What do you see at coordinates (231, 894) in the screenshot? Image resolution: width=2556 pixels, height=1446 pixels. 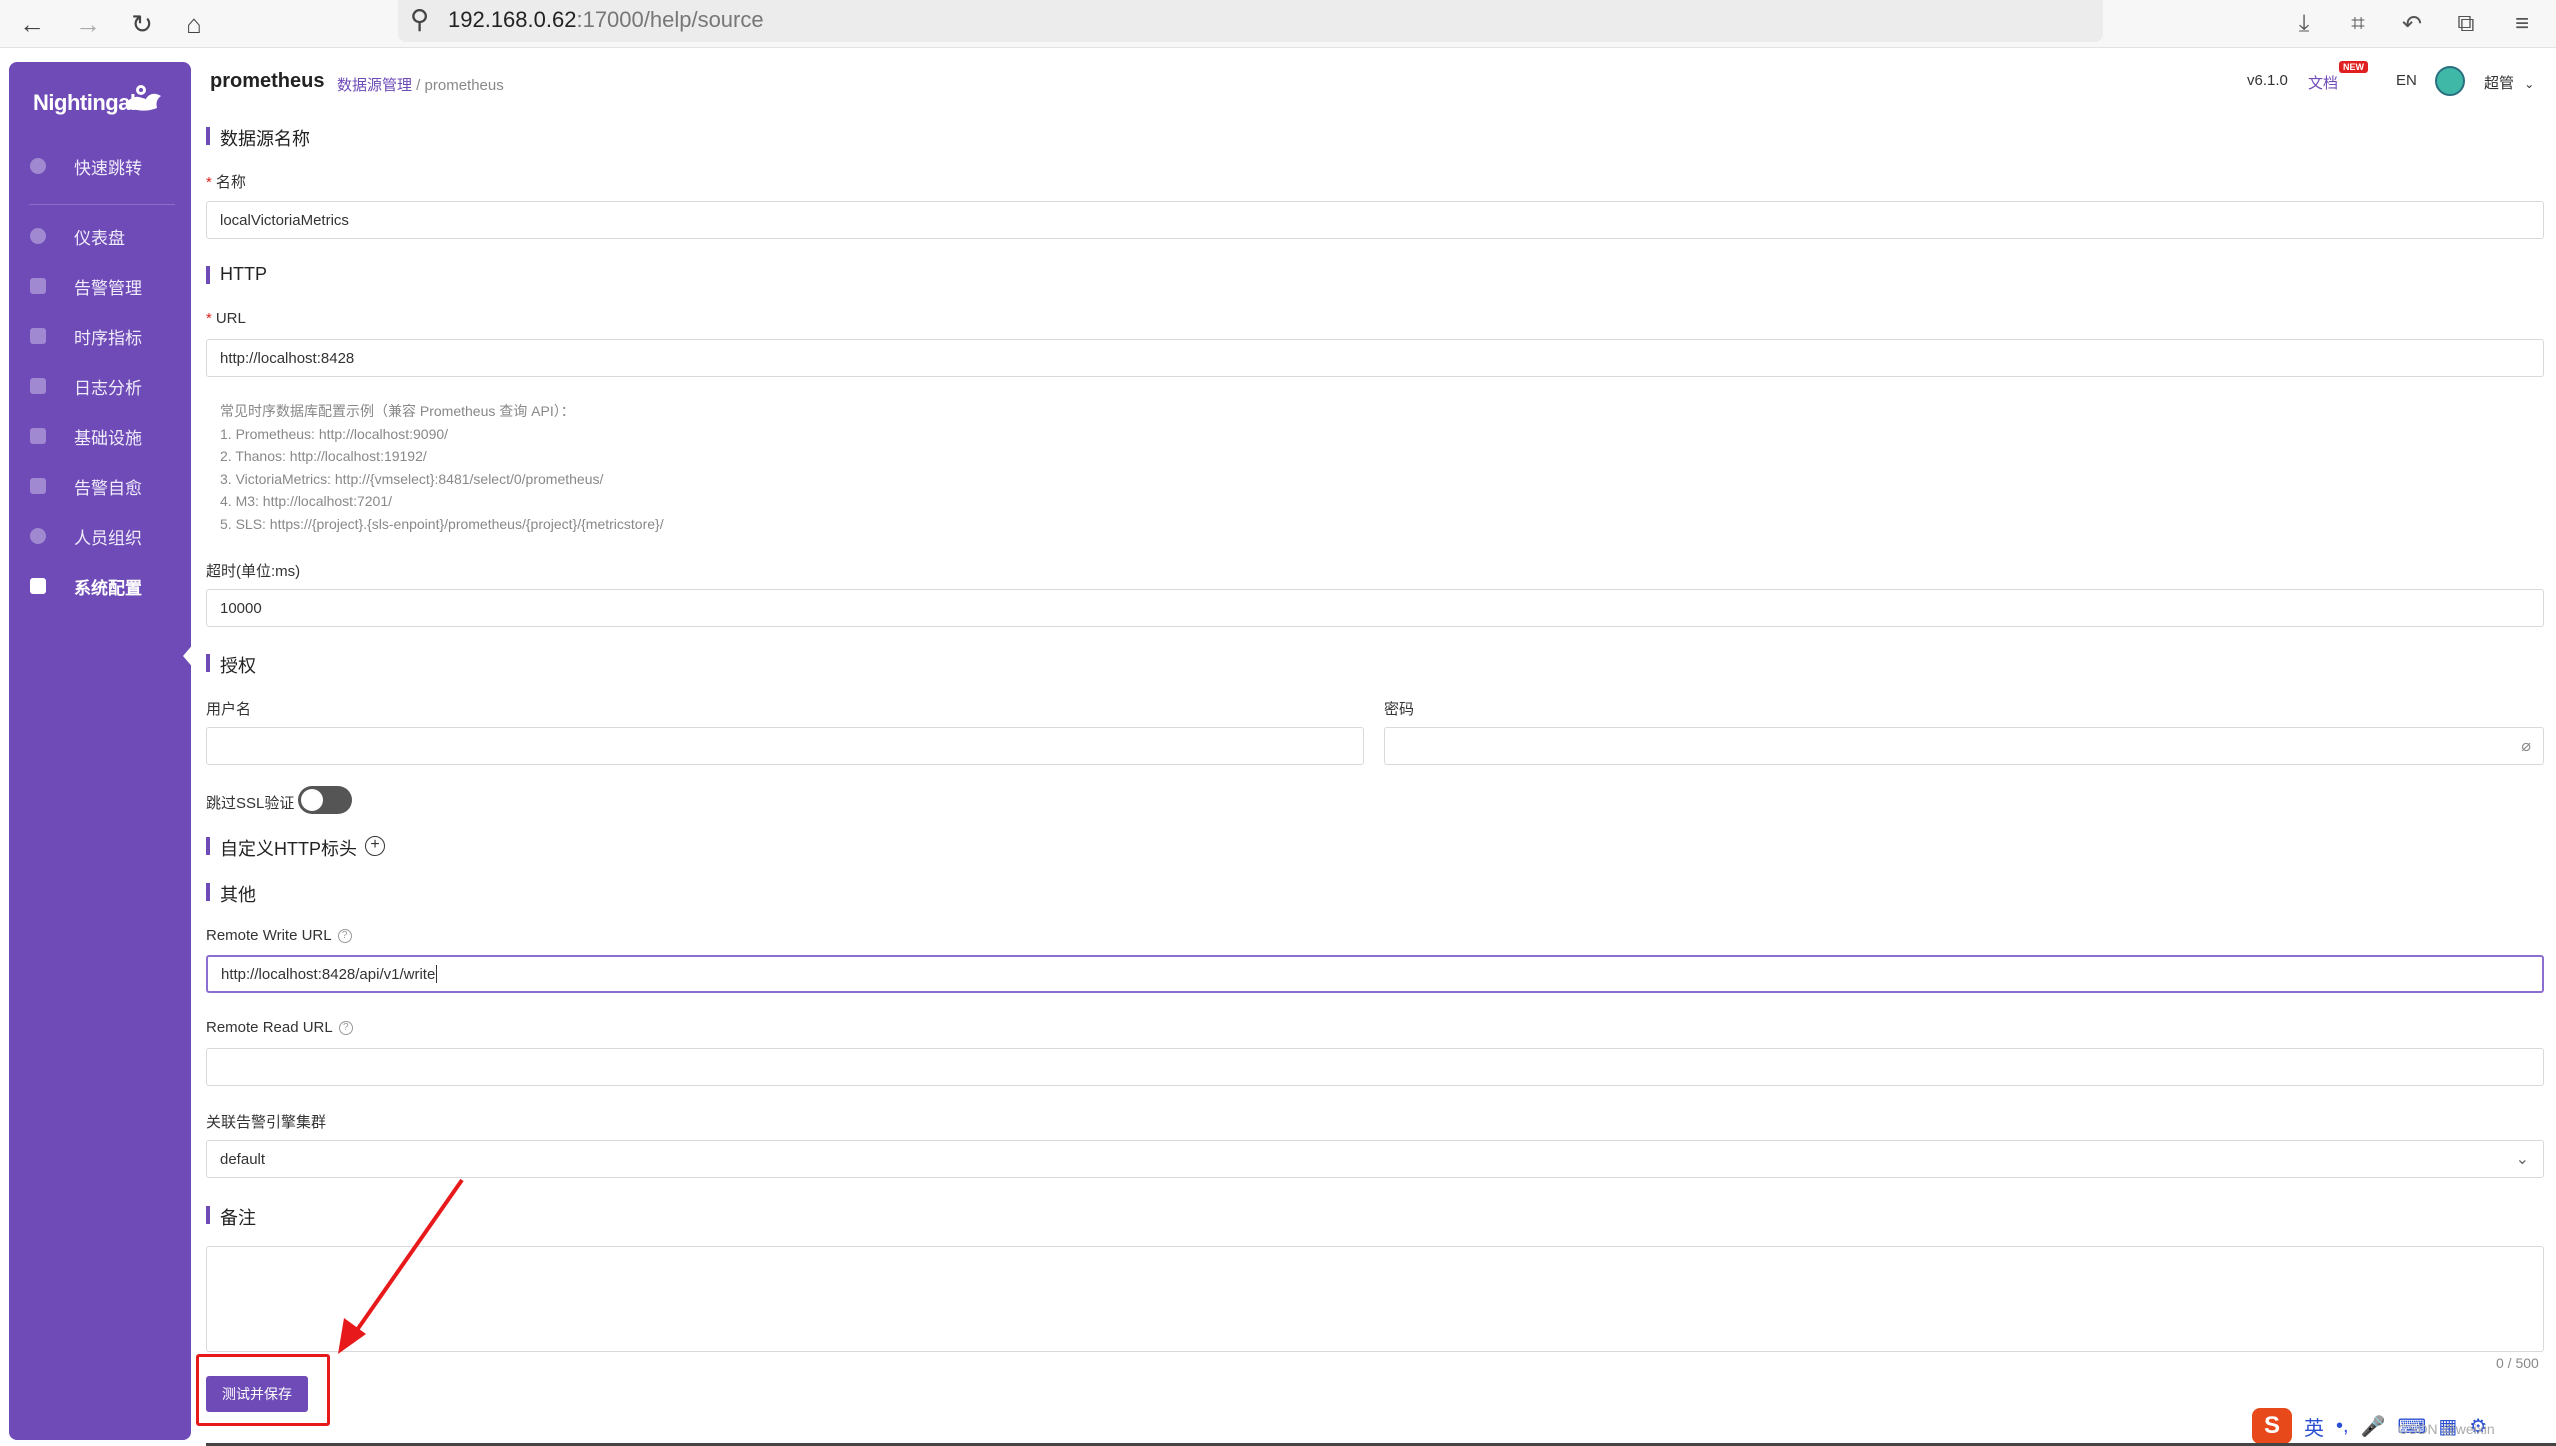 I see `section-other: 其他` at bounding box center [231, 894].